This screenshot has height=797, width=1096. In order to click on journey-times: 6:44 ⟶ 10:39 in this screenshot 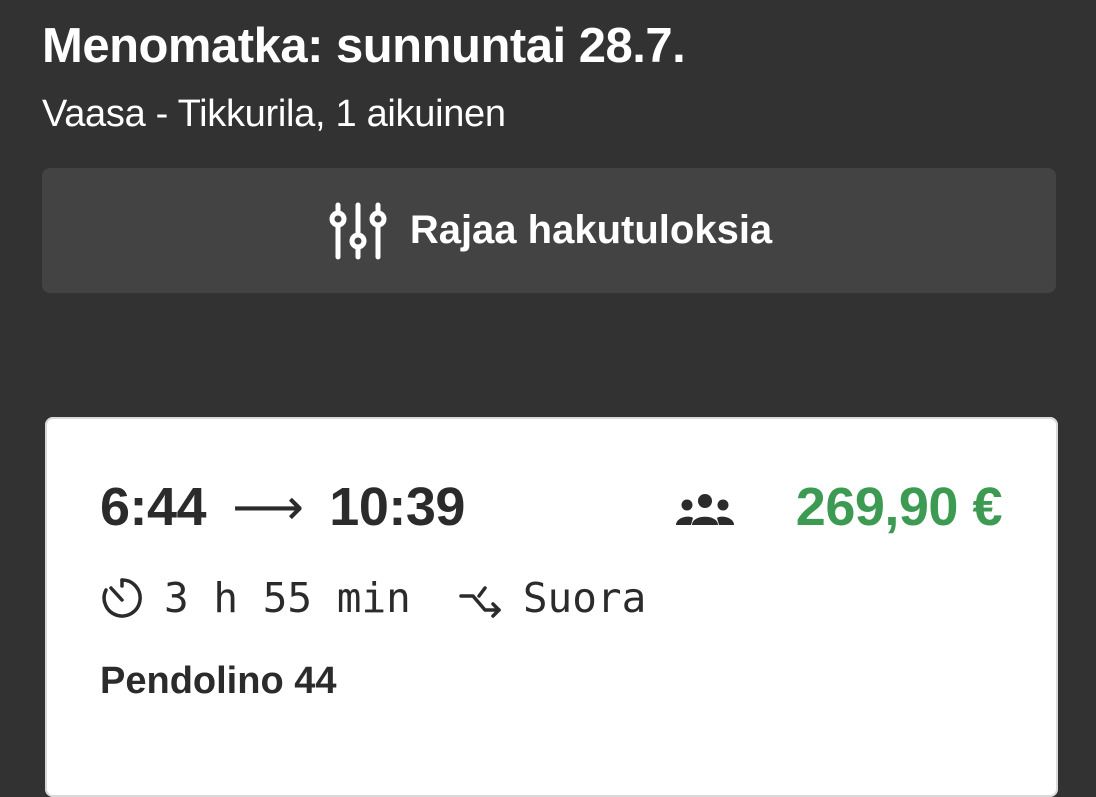, I will do `click(282, 507)`.